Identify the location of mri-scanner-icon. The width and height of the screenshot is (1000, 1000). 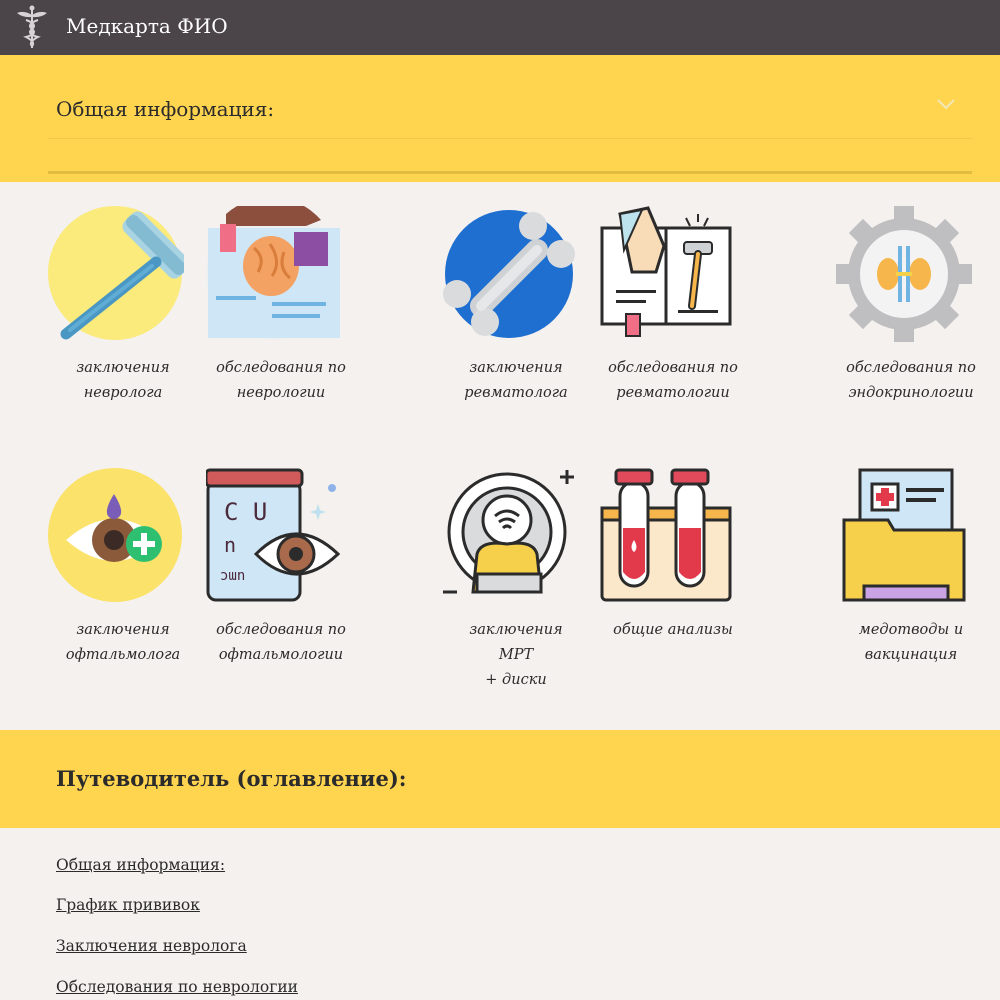
(508, 532).